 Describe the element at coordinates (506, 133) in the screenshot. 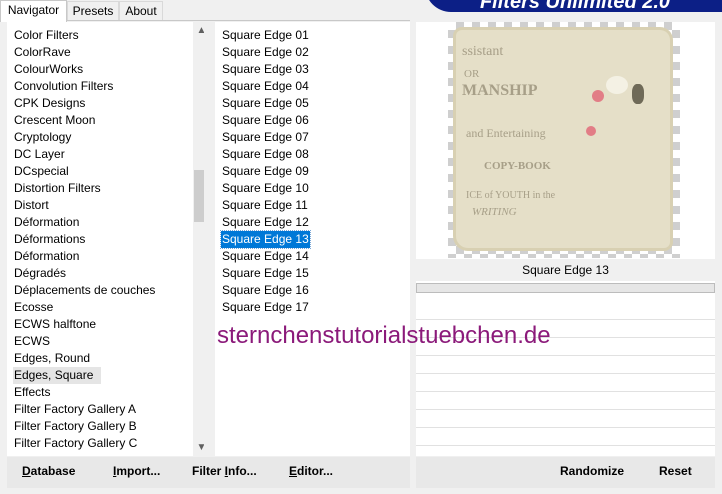

I see `sheet-text-line: and Entertaining` at that location.